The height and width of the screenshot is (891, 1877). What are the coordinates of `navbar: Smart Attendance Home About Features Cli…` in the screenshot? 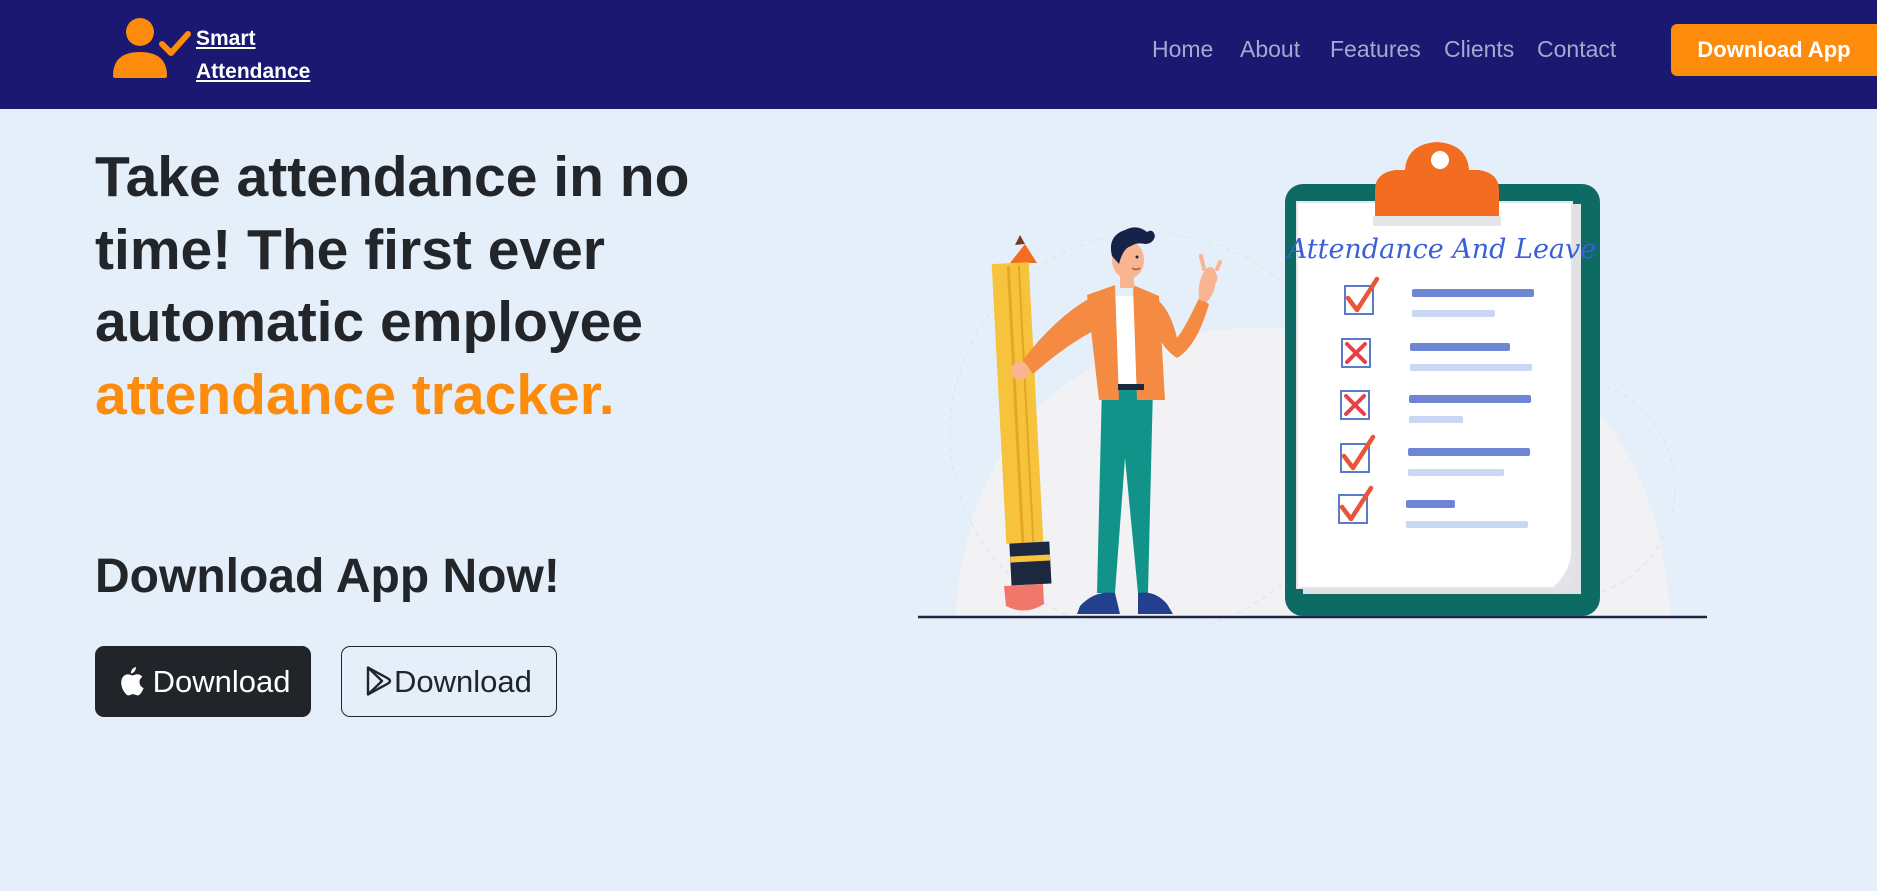 It's located at (938, 54).